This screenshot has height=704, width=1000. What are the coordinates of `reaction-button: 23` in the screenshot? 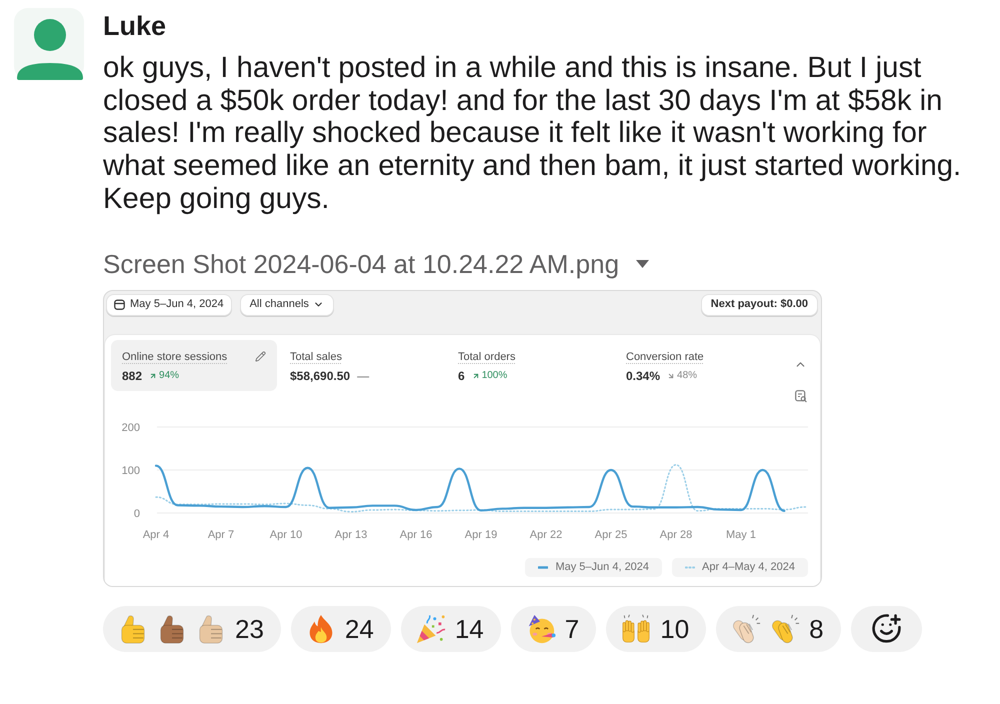 It's located at (192, 629).